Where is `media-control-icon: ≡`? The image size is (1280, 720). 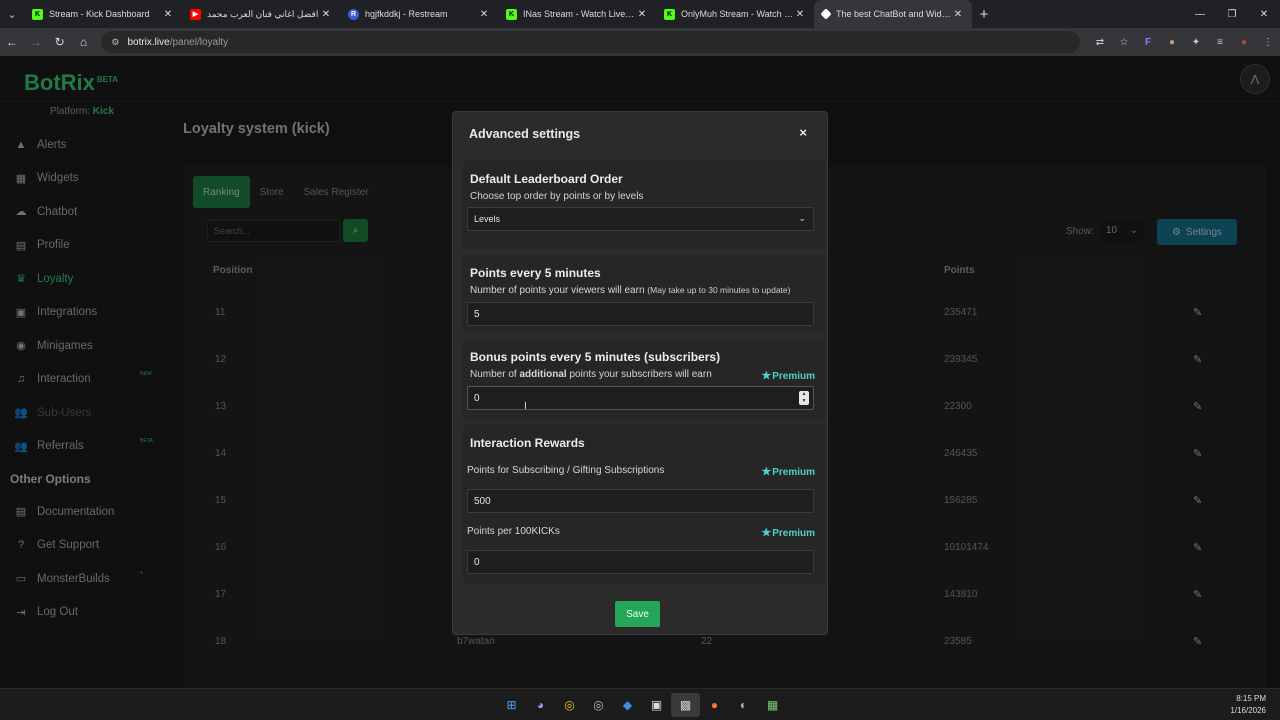
media-control-icon: ≡ is located at coordinates (1220, 42).